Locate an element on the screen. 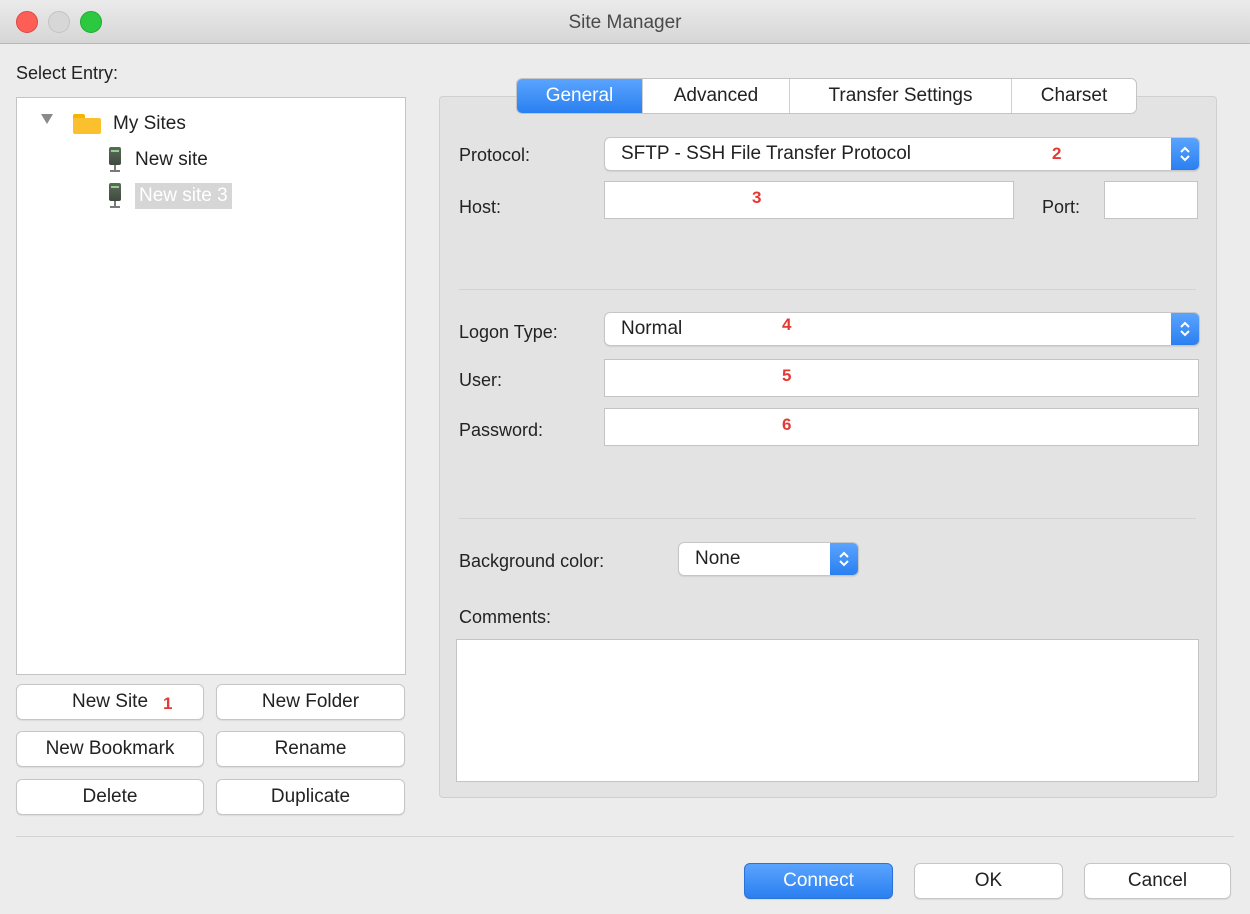 The height and width of the screenshot is (914, 1250). port-input is located at coordinates (1151, 200).